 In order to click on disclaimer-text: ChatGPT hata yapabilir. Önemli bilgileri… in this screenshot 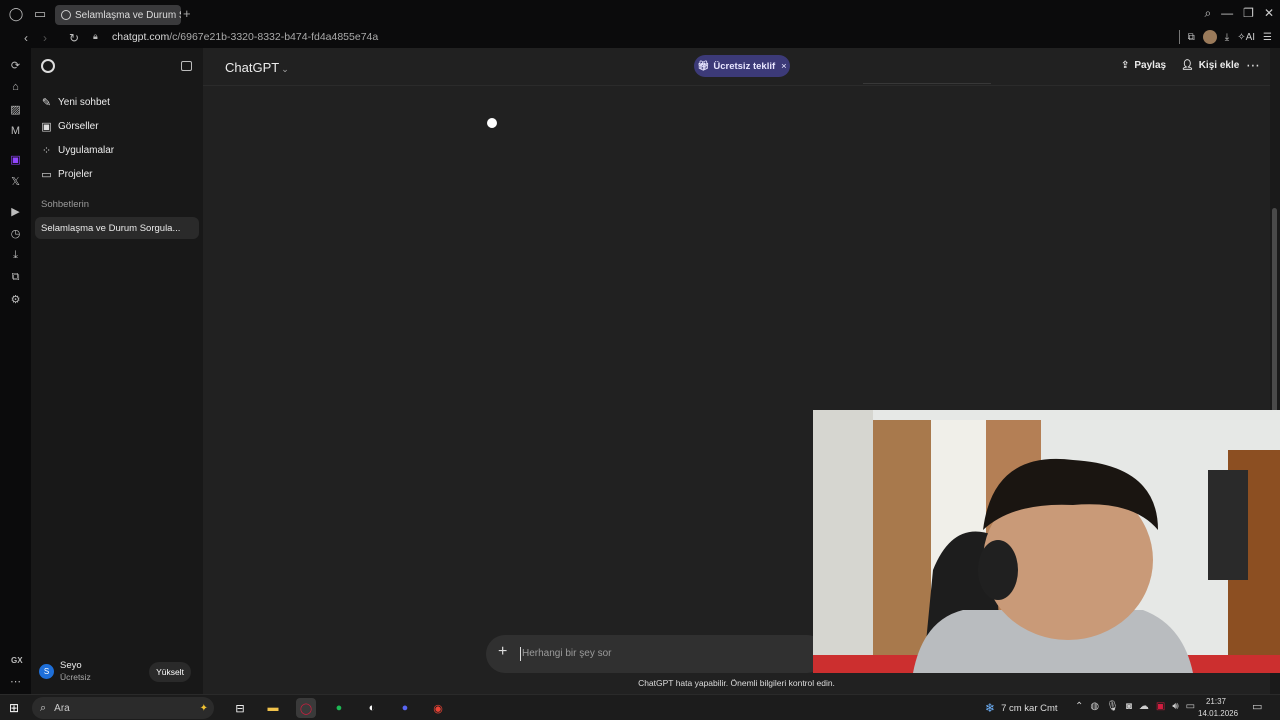, I will do `click(736, 683)`.